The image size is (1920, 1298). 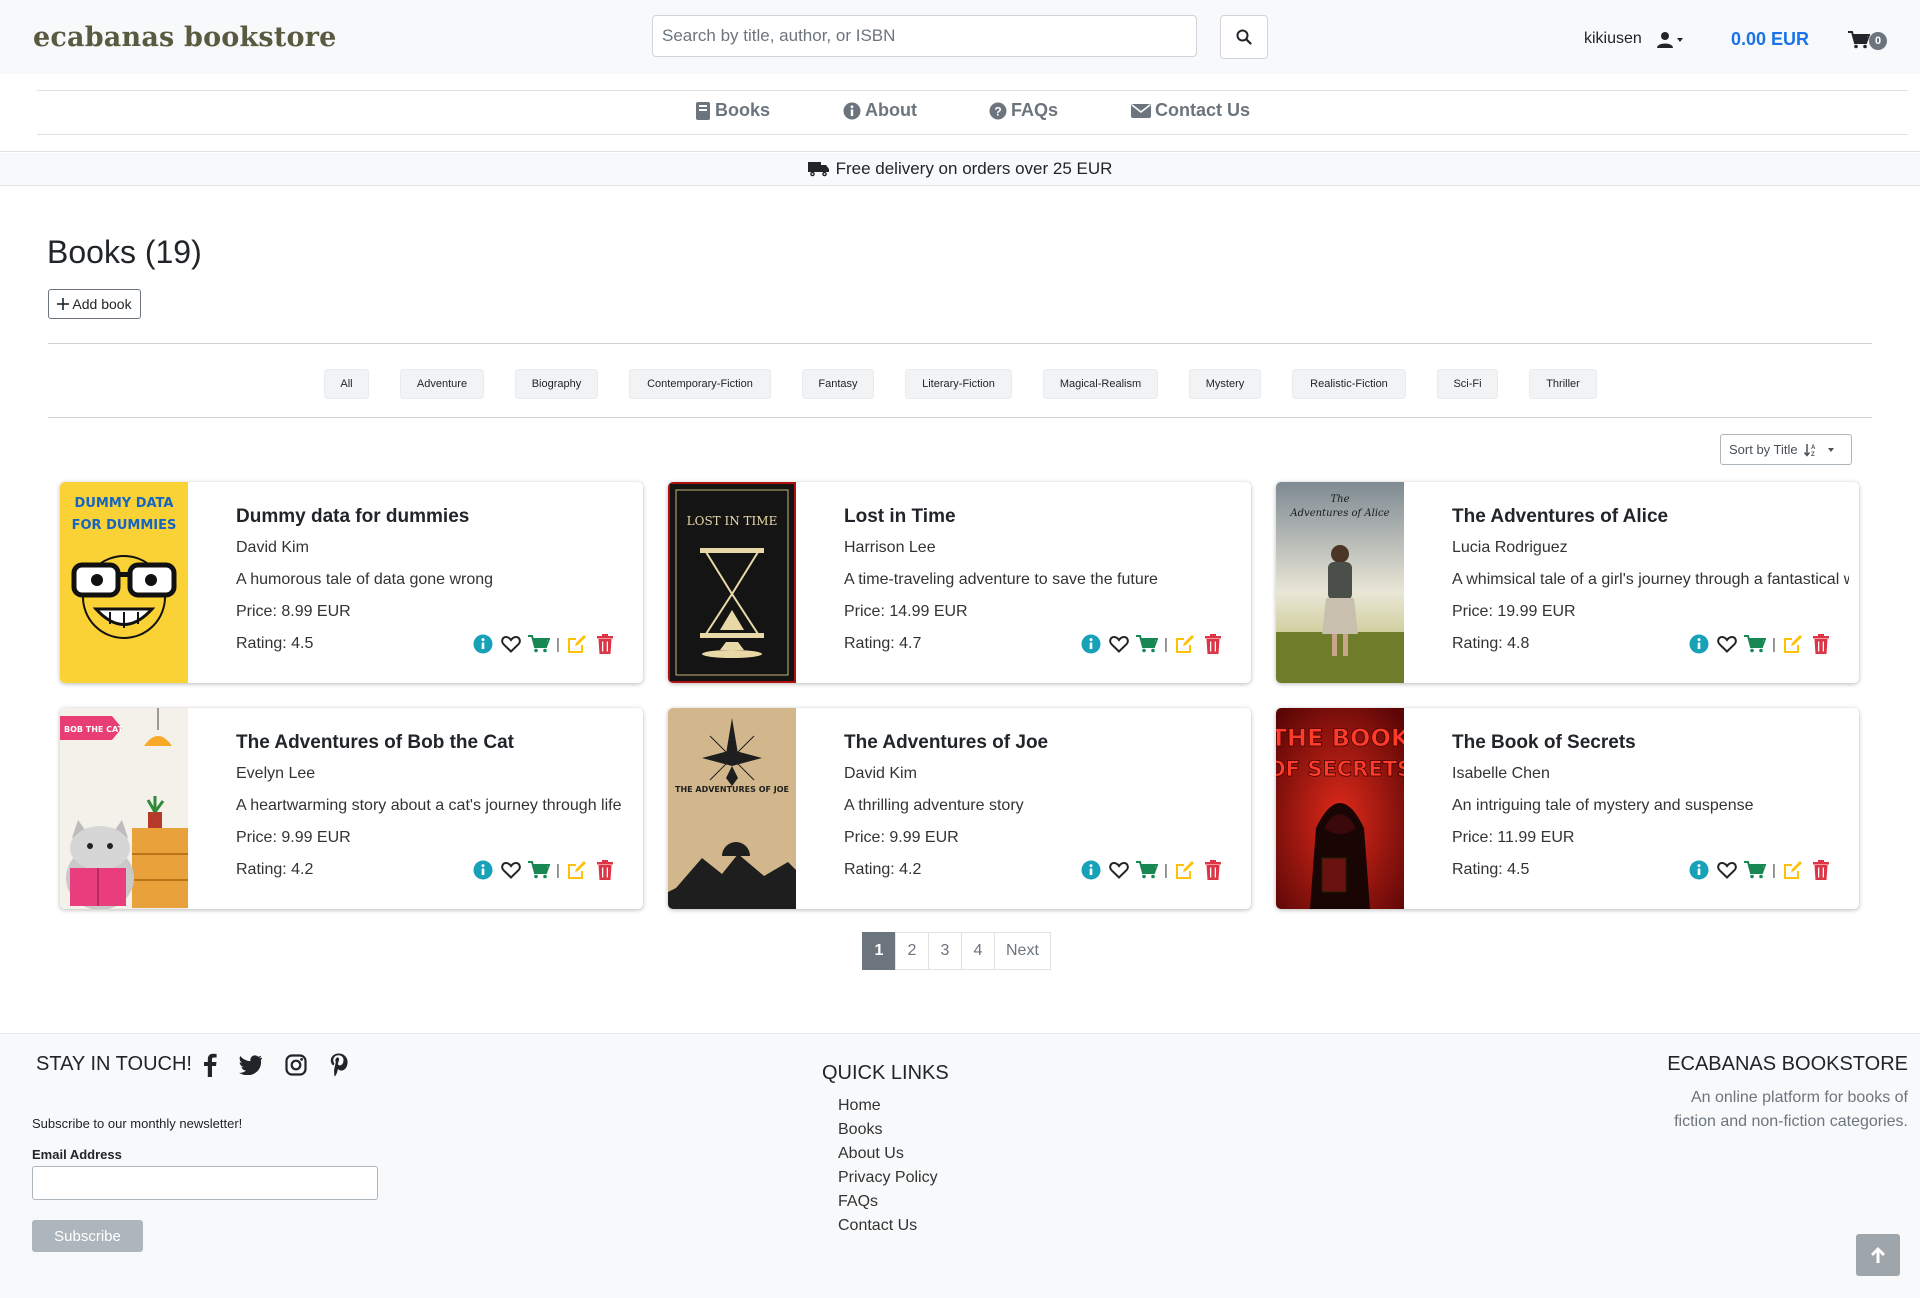 What do you see at coordinates (924, 36) in the screenshot?
I see `search-input` at bounding box center [924, 36].